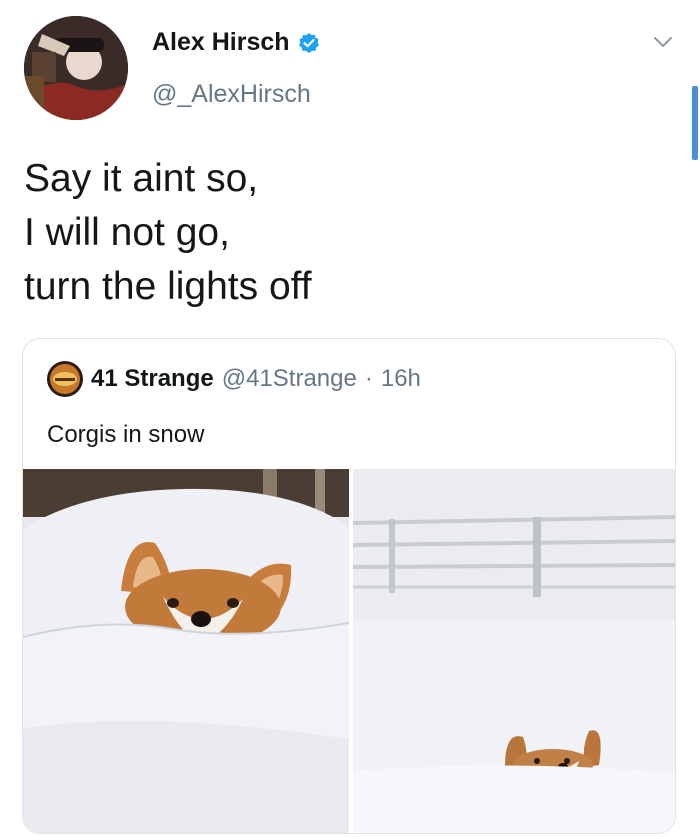 This screenshot has height=837, width=700. Describe the element at coordinates (65, 379) in the screenshot. I see `quoted-author-avatar` at that location.